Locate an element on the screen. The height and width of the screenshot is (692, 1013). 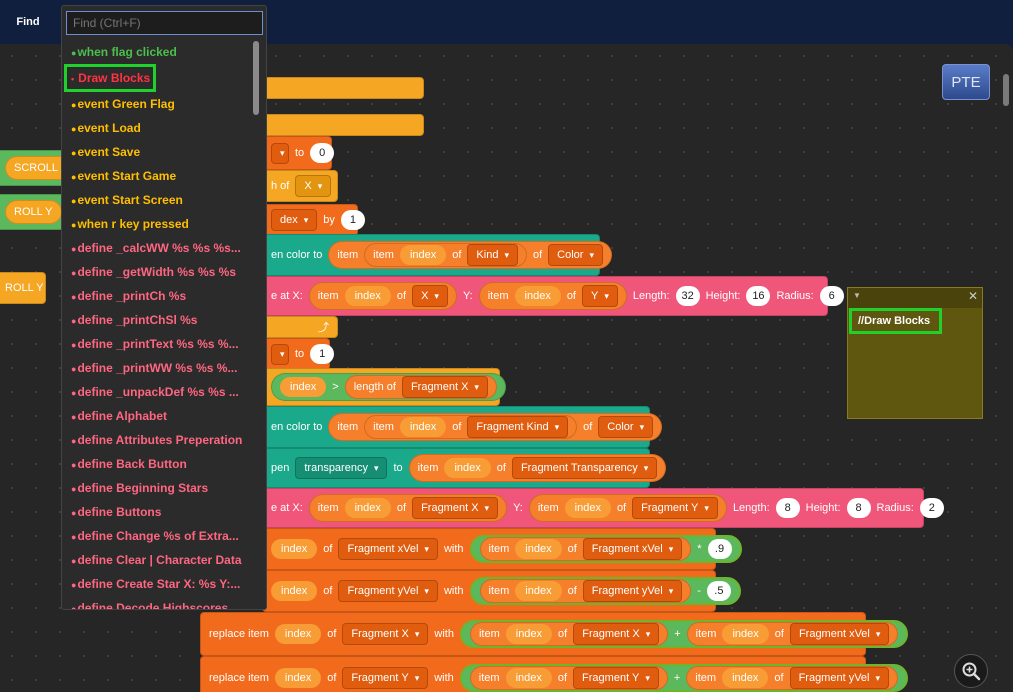
length-input: 32 is located at coordinates (687, 296).